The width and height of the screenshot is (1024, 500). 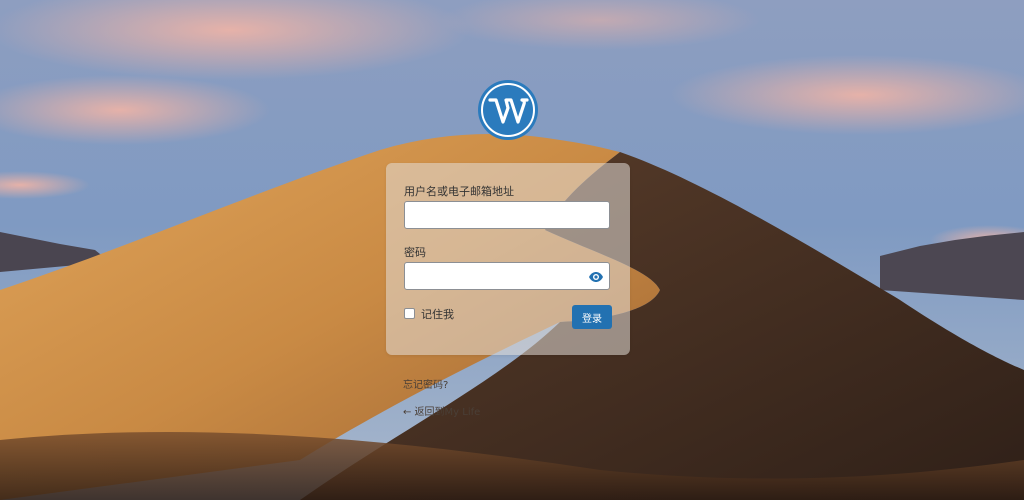 I want to click on login-button: 登录, so click(x=592, y=317).